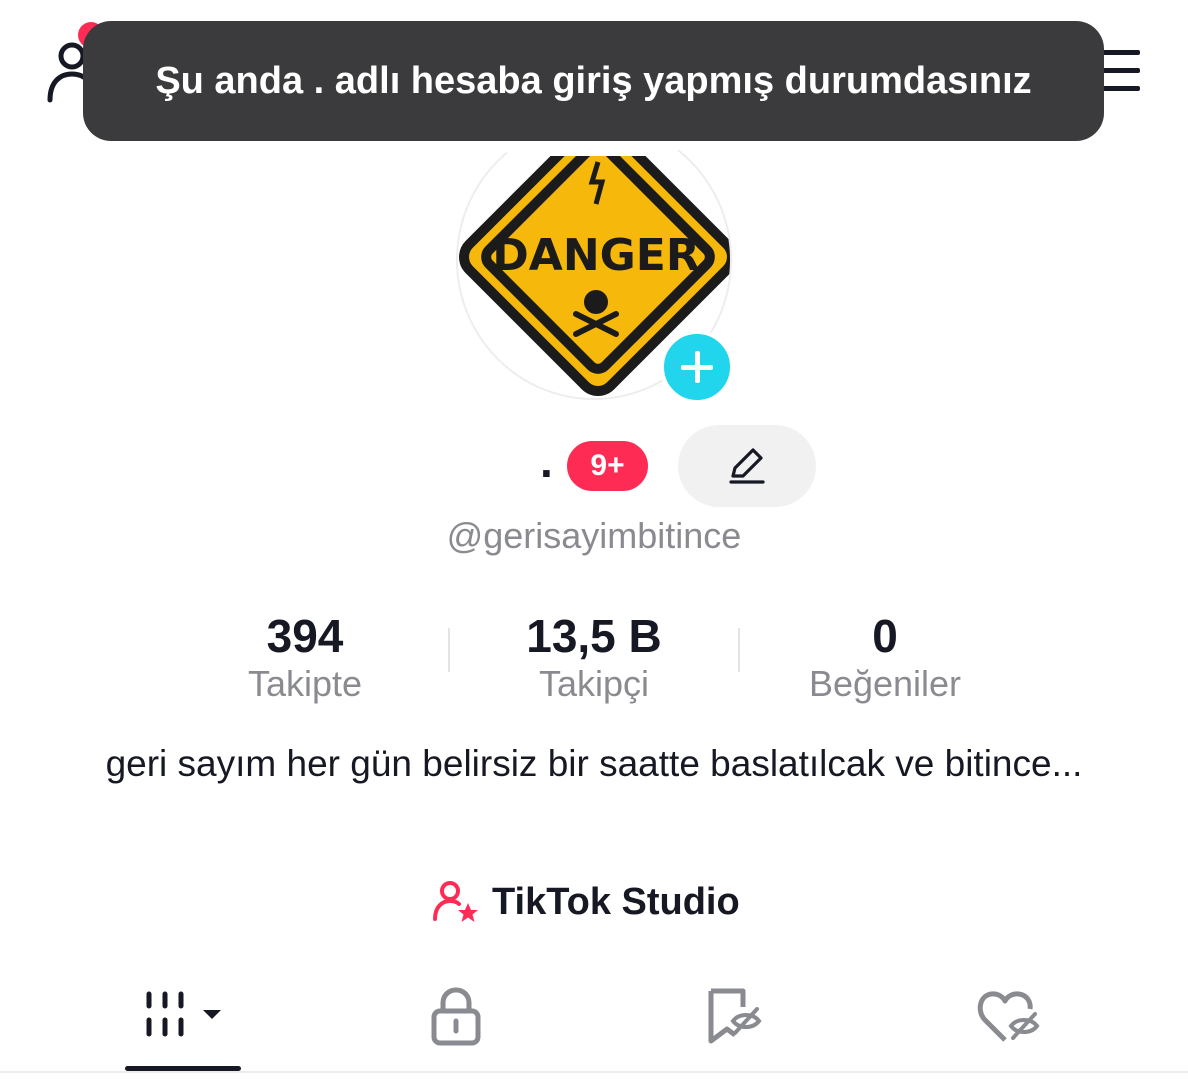 The width and height of the screenshot is (1188, 1080). Describe the element at coordinates (594, 1072) in the screenshot. I see `tab-bar-divider` at that location.